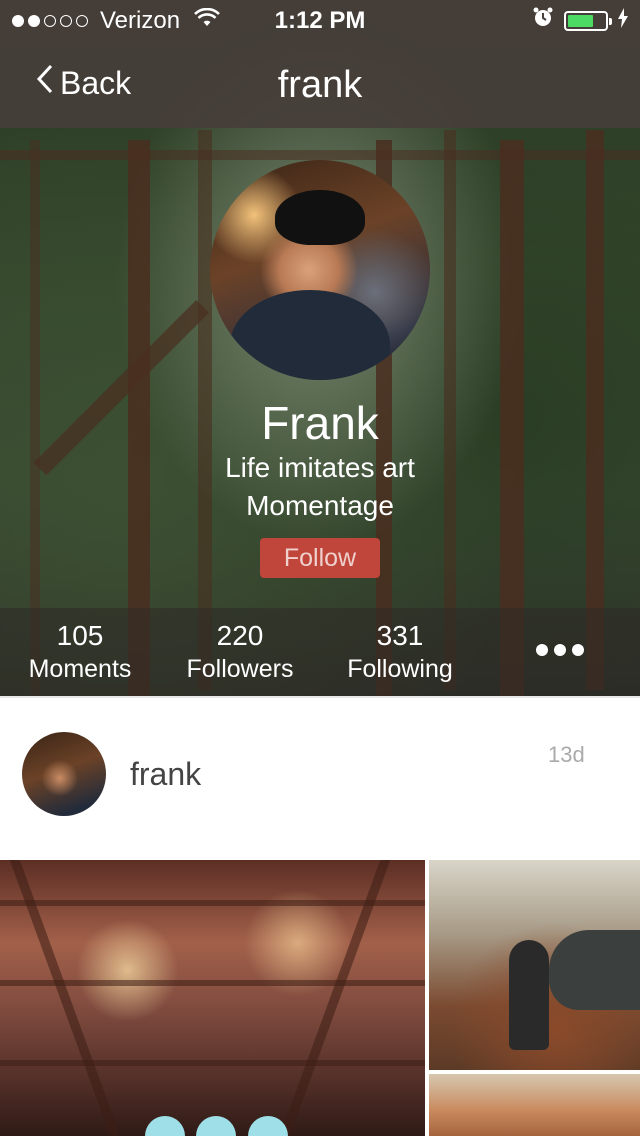 The width and height of the screenshot is (640, 1136). What do you see at coordinates (80, 635) in the screenshot?
I see `stat-value: 105` at bounding box center [80, 635].